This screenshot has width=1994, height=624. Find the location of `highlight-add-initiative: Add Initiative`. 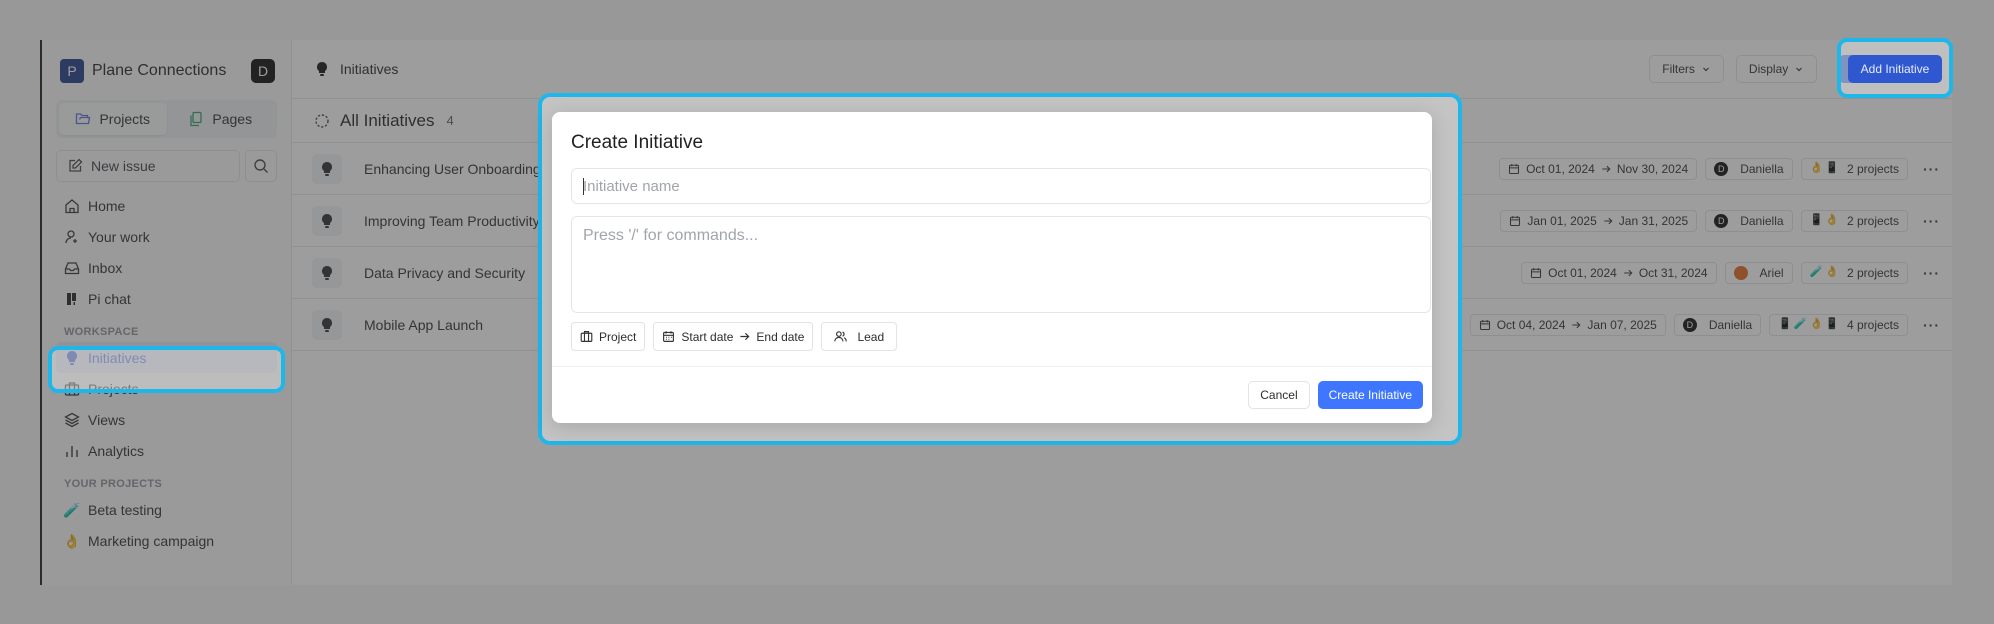

highlight-add-initiative: Add Initiative is located at coordinates (1895, 68).